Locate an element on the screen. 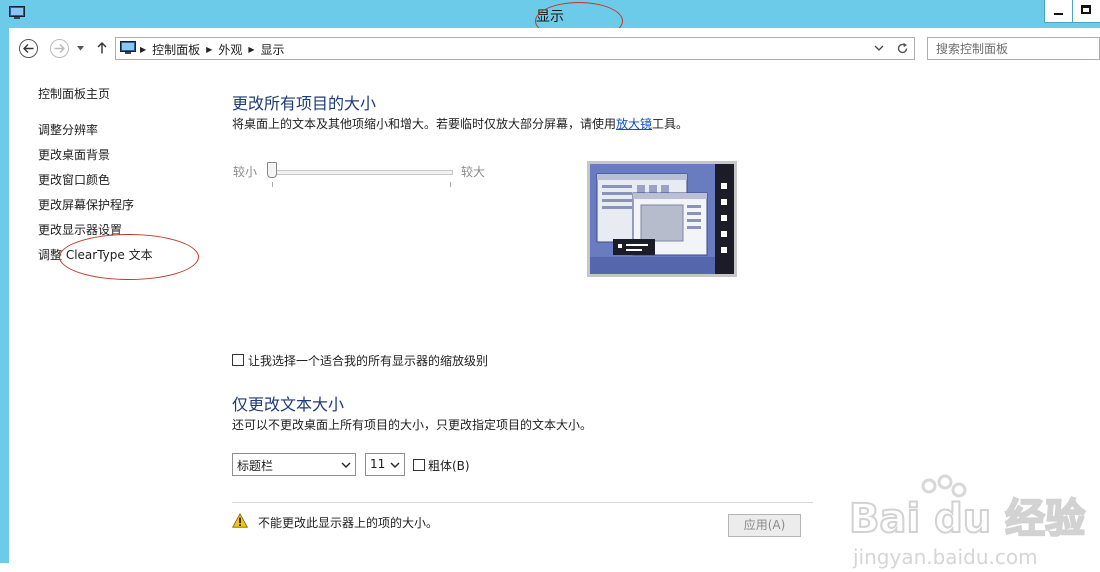 Image resolution: width=1100 pixels, height=572 pixels. forward-arrow-icon is located at coordinates (59, 48).